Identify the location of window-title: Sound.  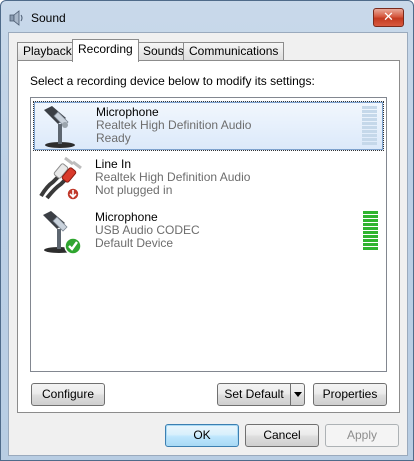
(48, 18).